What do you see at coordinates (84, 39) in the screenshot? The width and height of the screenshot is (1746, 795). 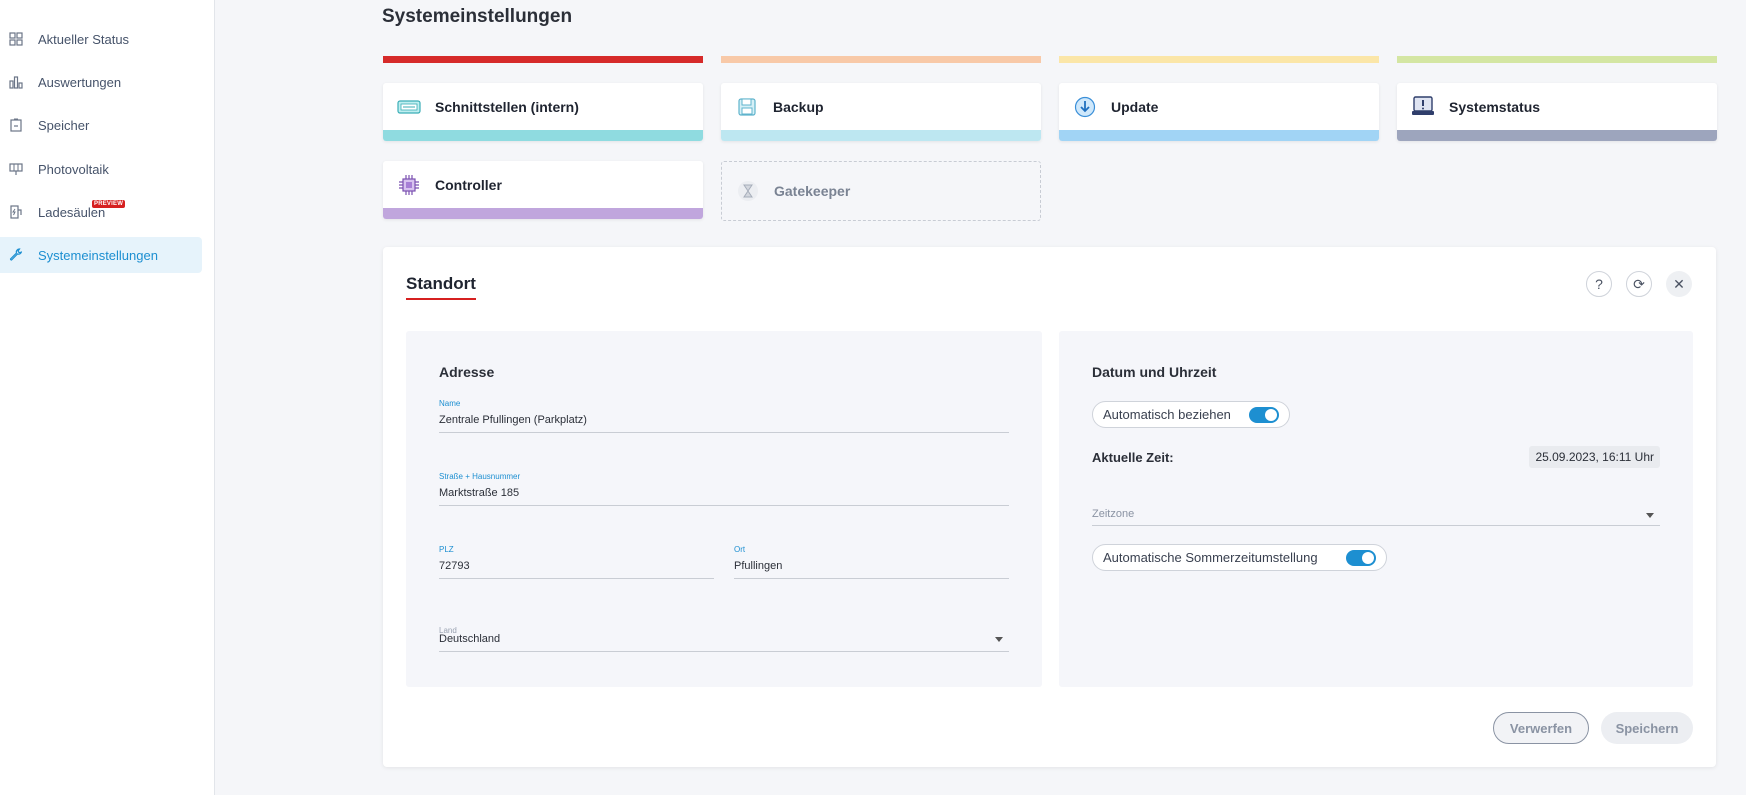 I see `sidebar-item-label: Aktueller Status` at bounding box center [84, 39].